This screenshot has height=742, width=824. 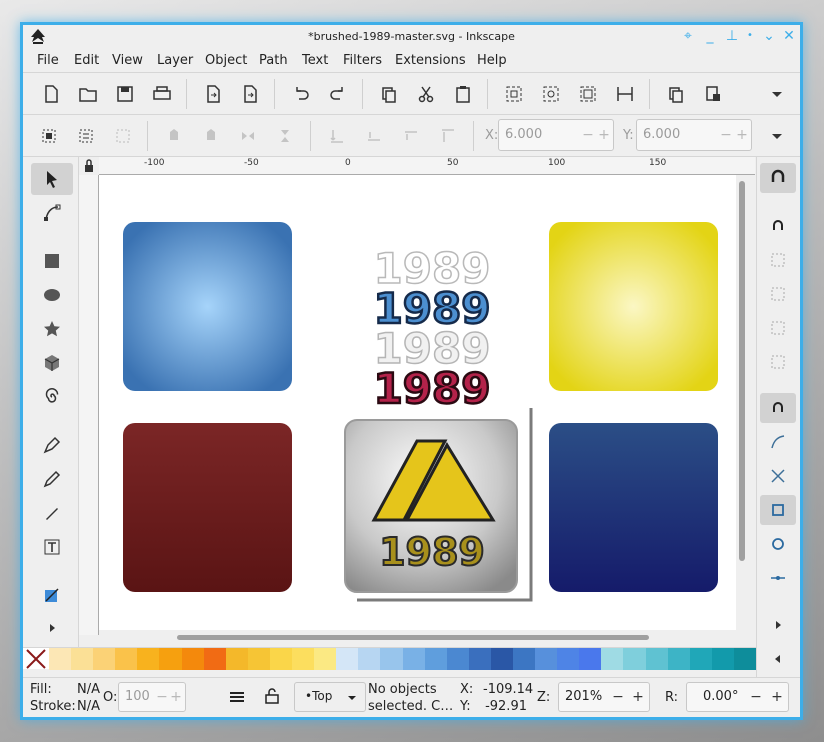 I want to click on snap-bbox-center, so click(x=778, y=362).